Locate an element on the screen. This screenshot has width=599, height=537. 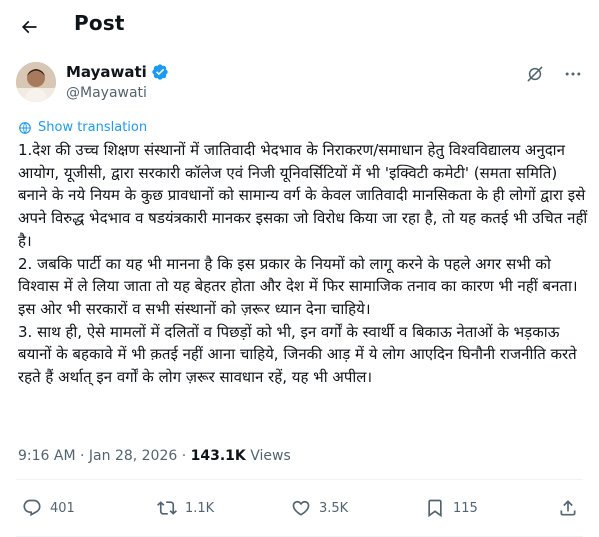
post-header: Post is located at coordinates (299, 26).